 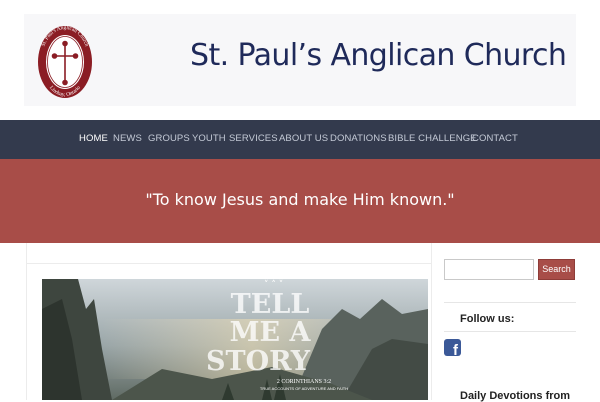 What do you see at coordinates (452, 347) in the screenshot?
I see `facebook-icon: f` at bounding box center [452, 347].